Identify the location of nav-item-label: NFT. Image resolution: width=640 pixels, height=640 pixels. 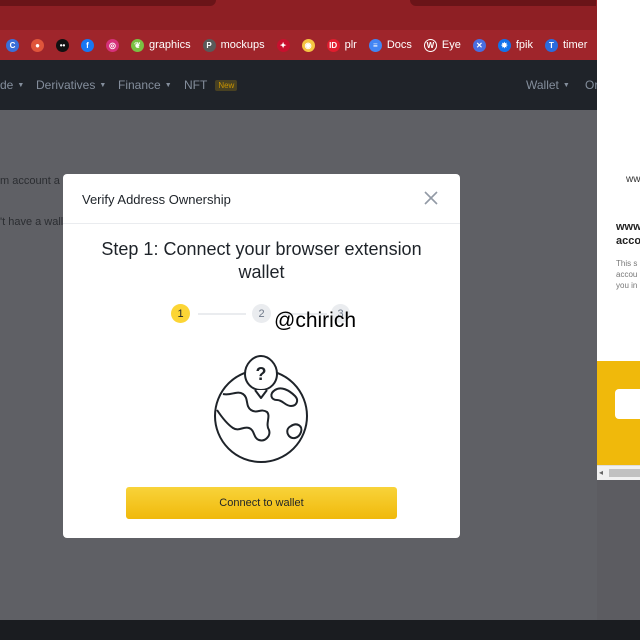
(196, 85).